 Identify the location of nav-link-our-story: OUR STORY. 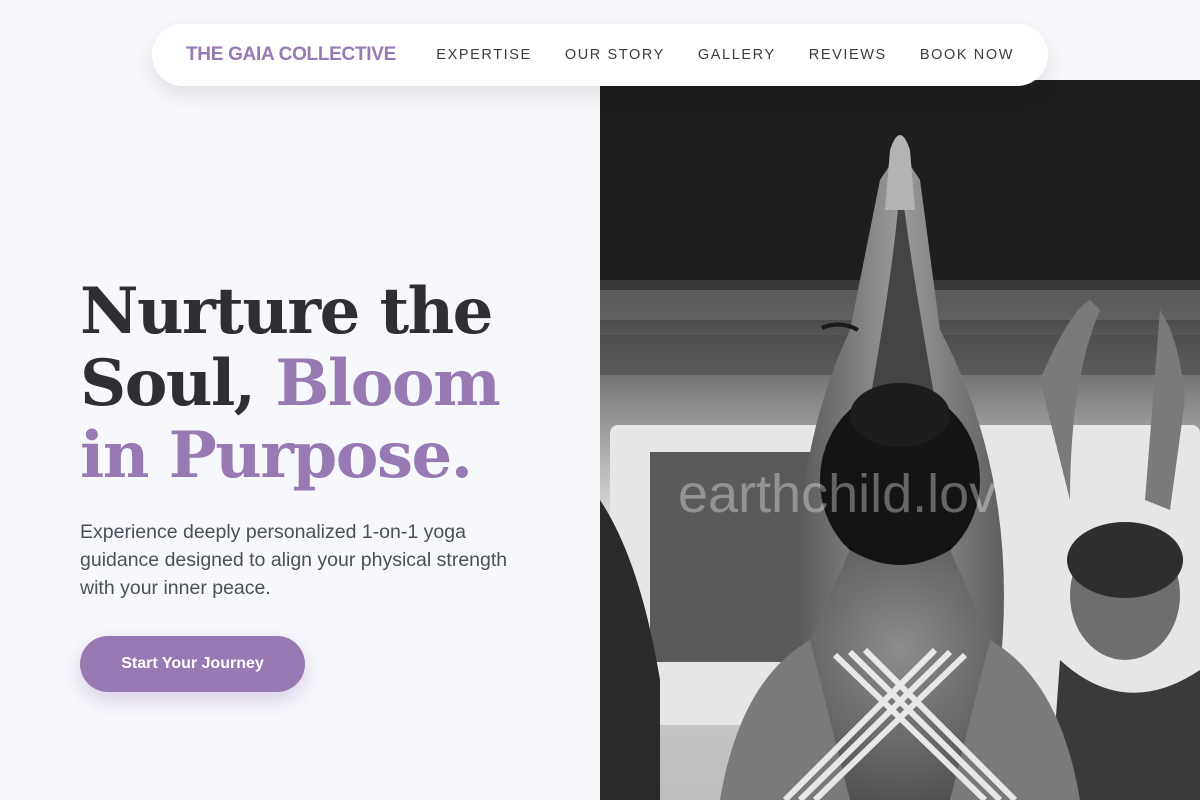
(615, 55).